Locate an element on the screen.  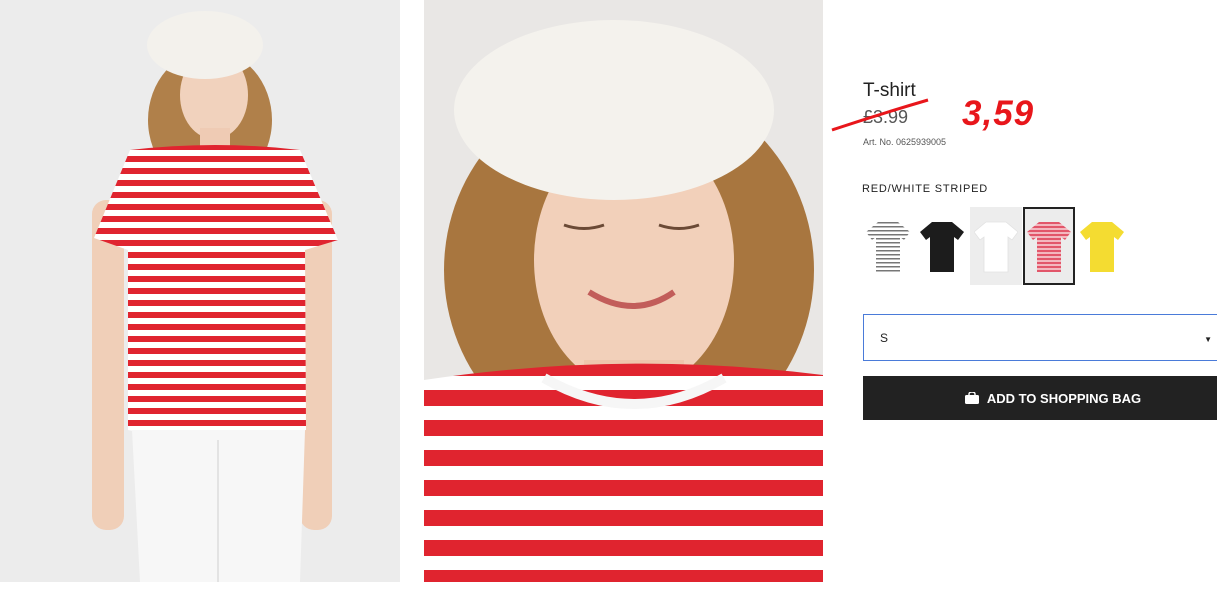
caret-down-icon: ▼ is located at coordinates (1208, 339).